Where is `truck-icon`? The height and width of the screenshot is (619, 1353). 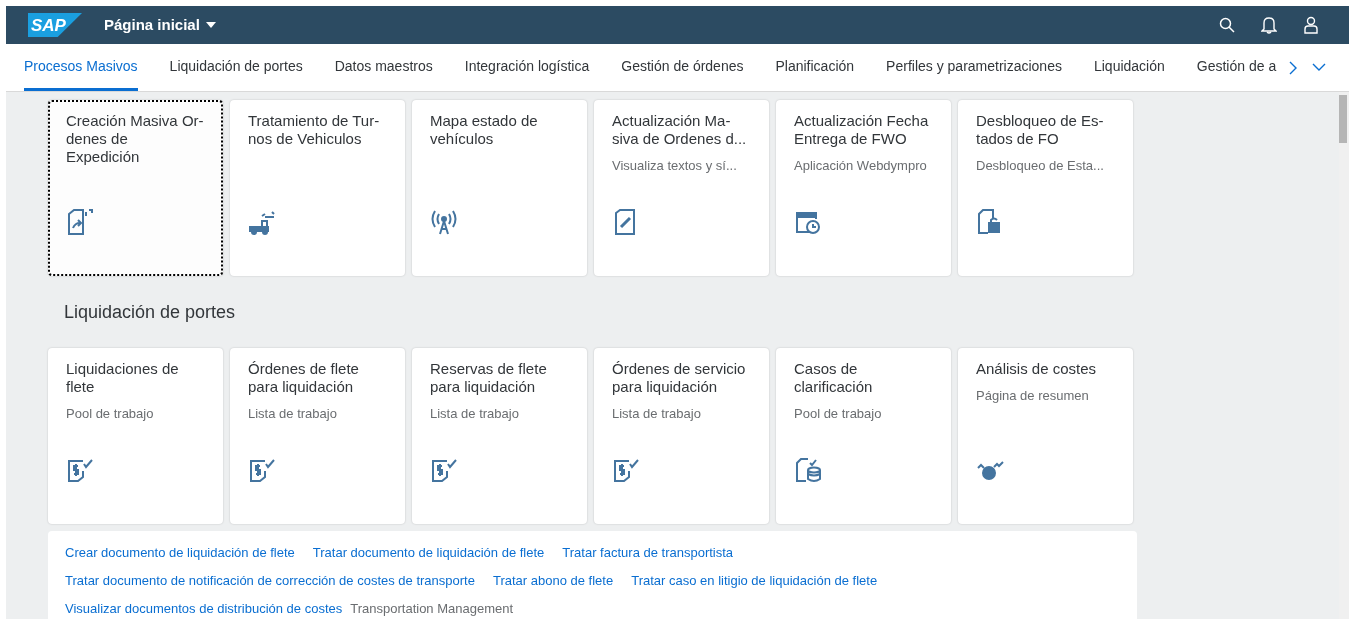 truck-icon is located at coordinates (262, 222).